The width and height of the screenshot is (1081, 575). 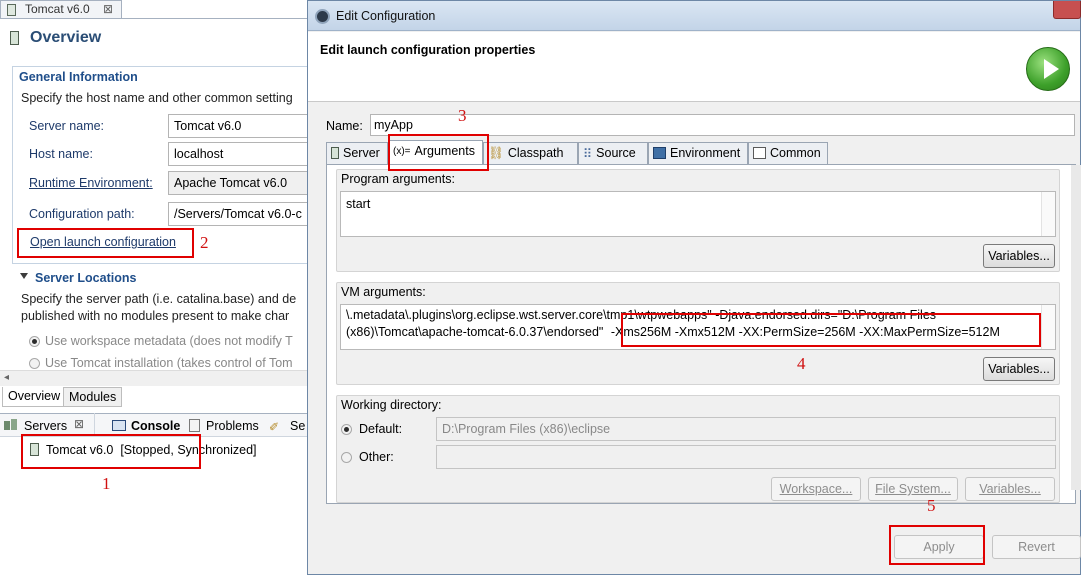 I want to click on program-arguments-value: start, so click(x=358, y=204).